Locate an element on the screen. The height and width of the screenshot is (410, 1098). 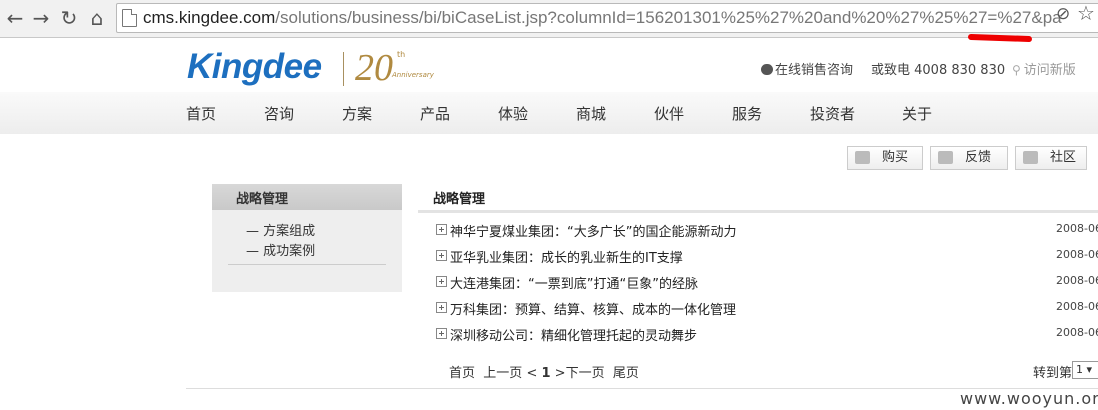
nav-item-experience: 体验 is located at coordinates (513, 113).